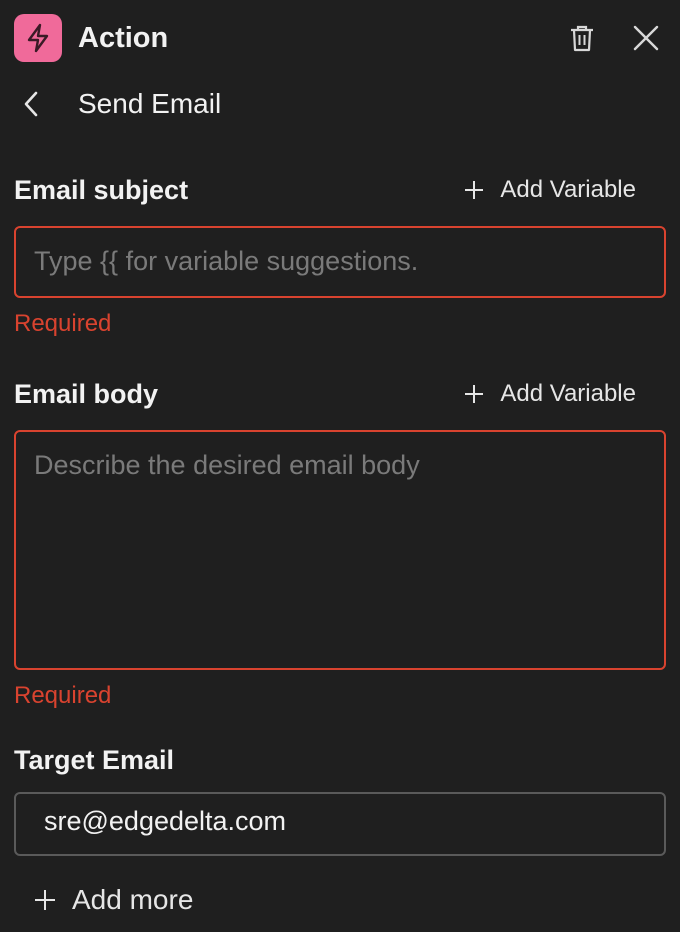  I want to click on email-body-placeholder: Describe the desired email body, so click(227, 465).